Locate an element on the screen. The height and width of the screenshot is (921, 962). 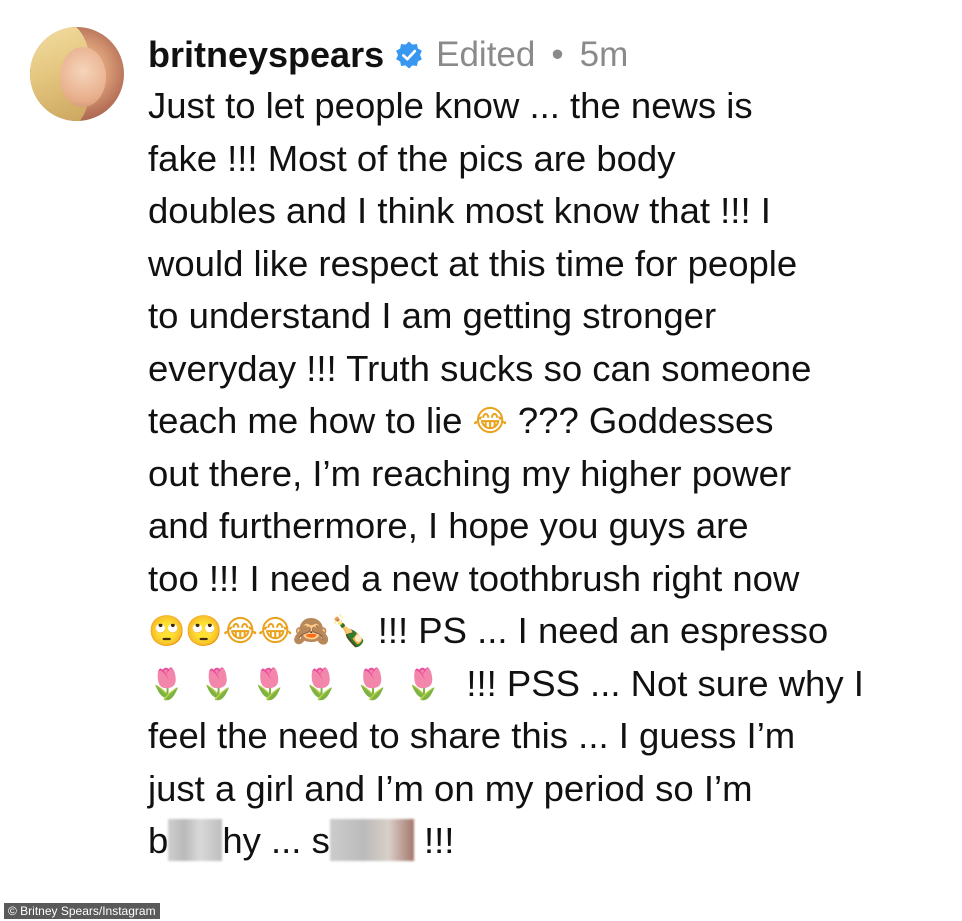
caption-text: b is located at coordinates (158, 840).